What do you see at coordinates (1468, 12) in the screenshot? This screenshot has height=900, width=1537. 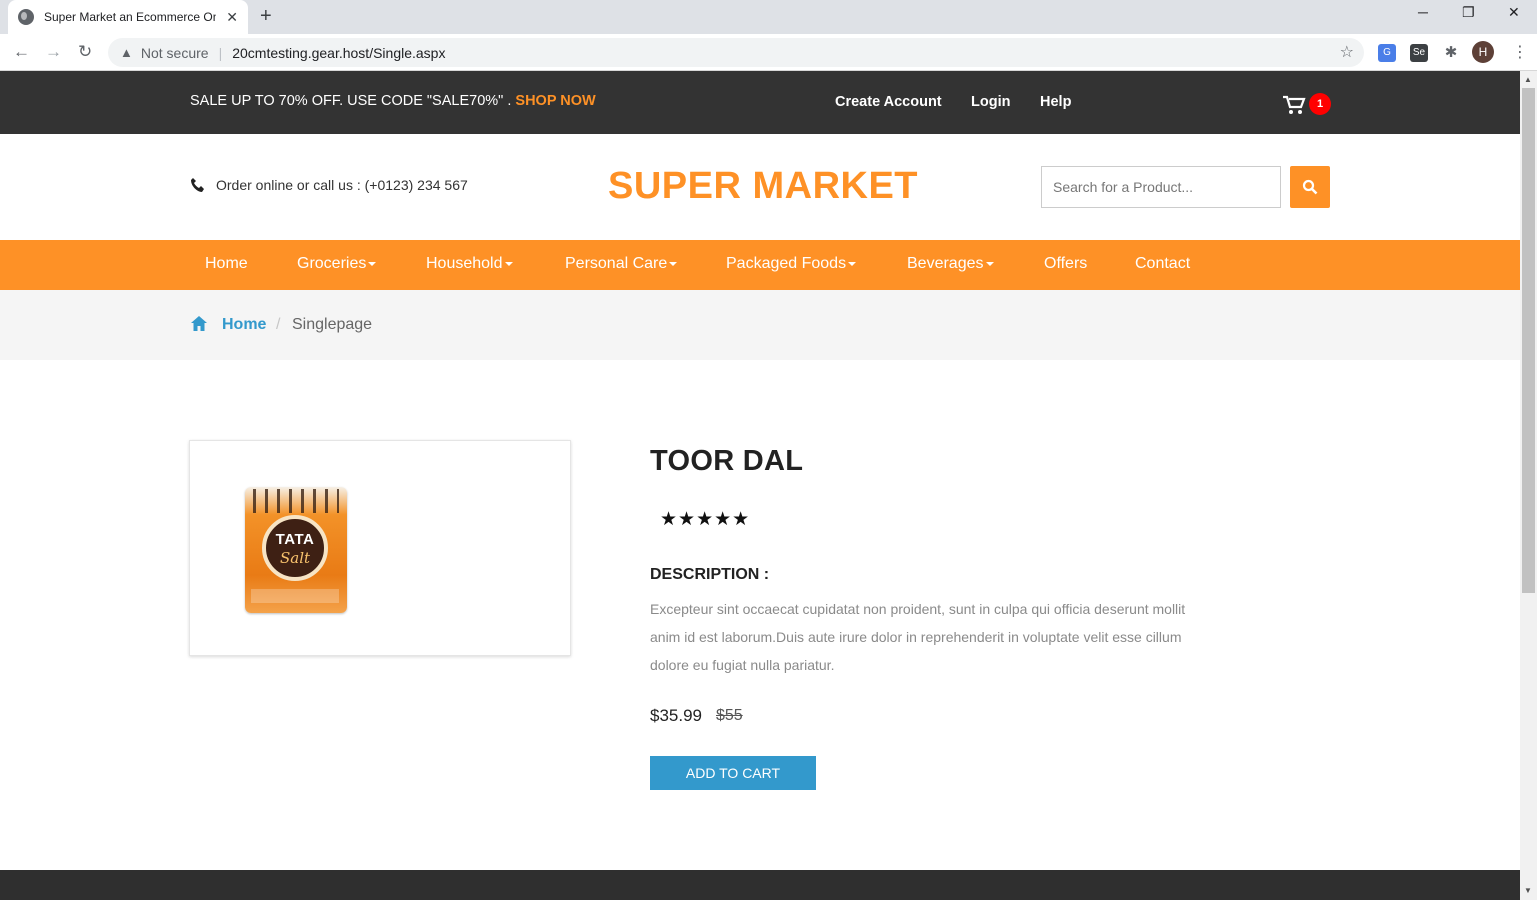 I see `restore-icon: ❐` at bounding box center [1468, 12].